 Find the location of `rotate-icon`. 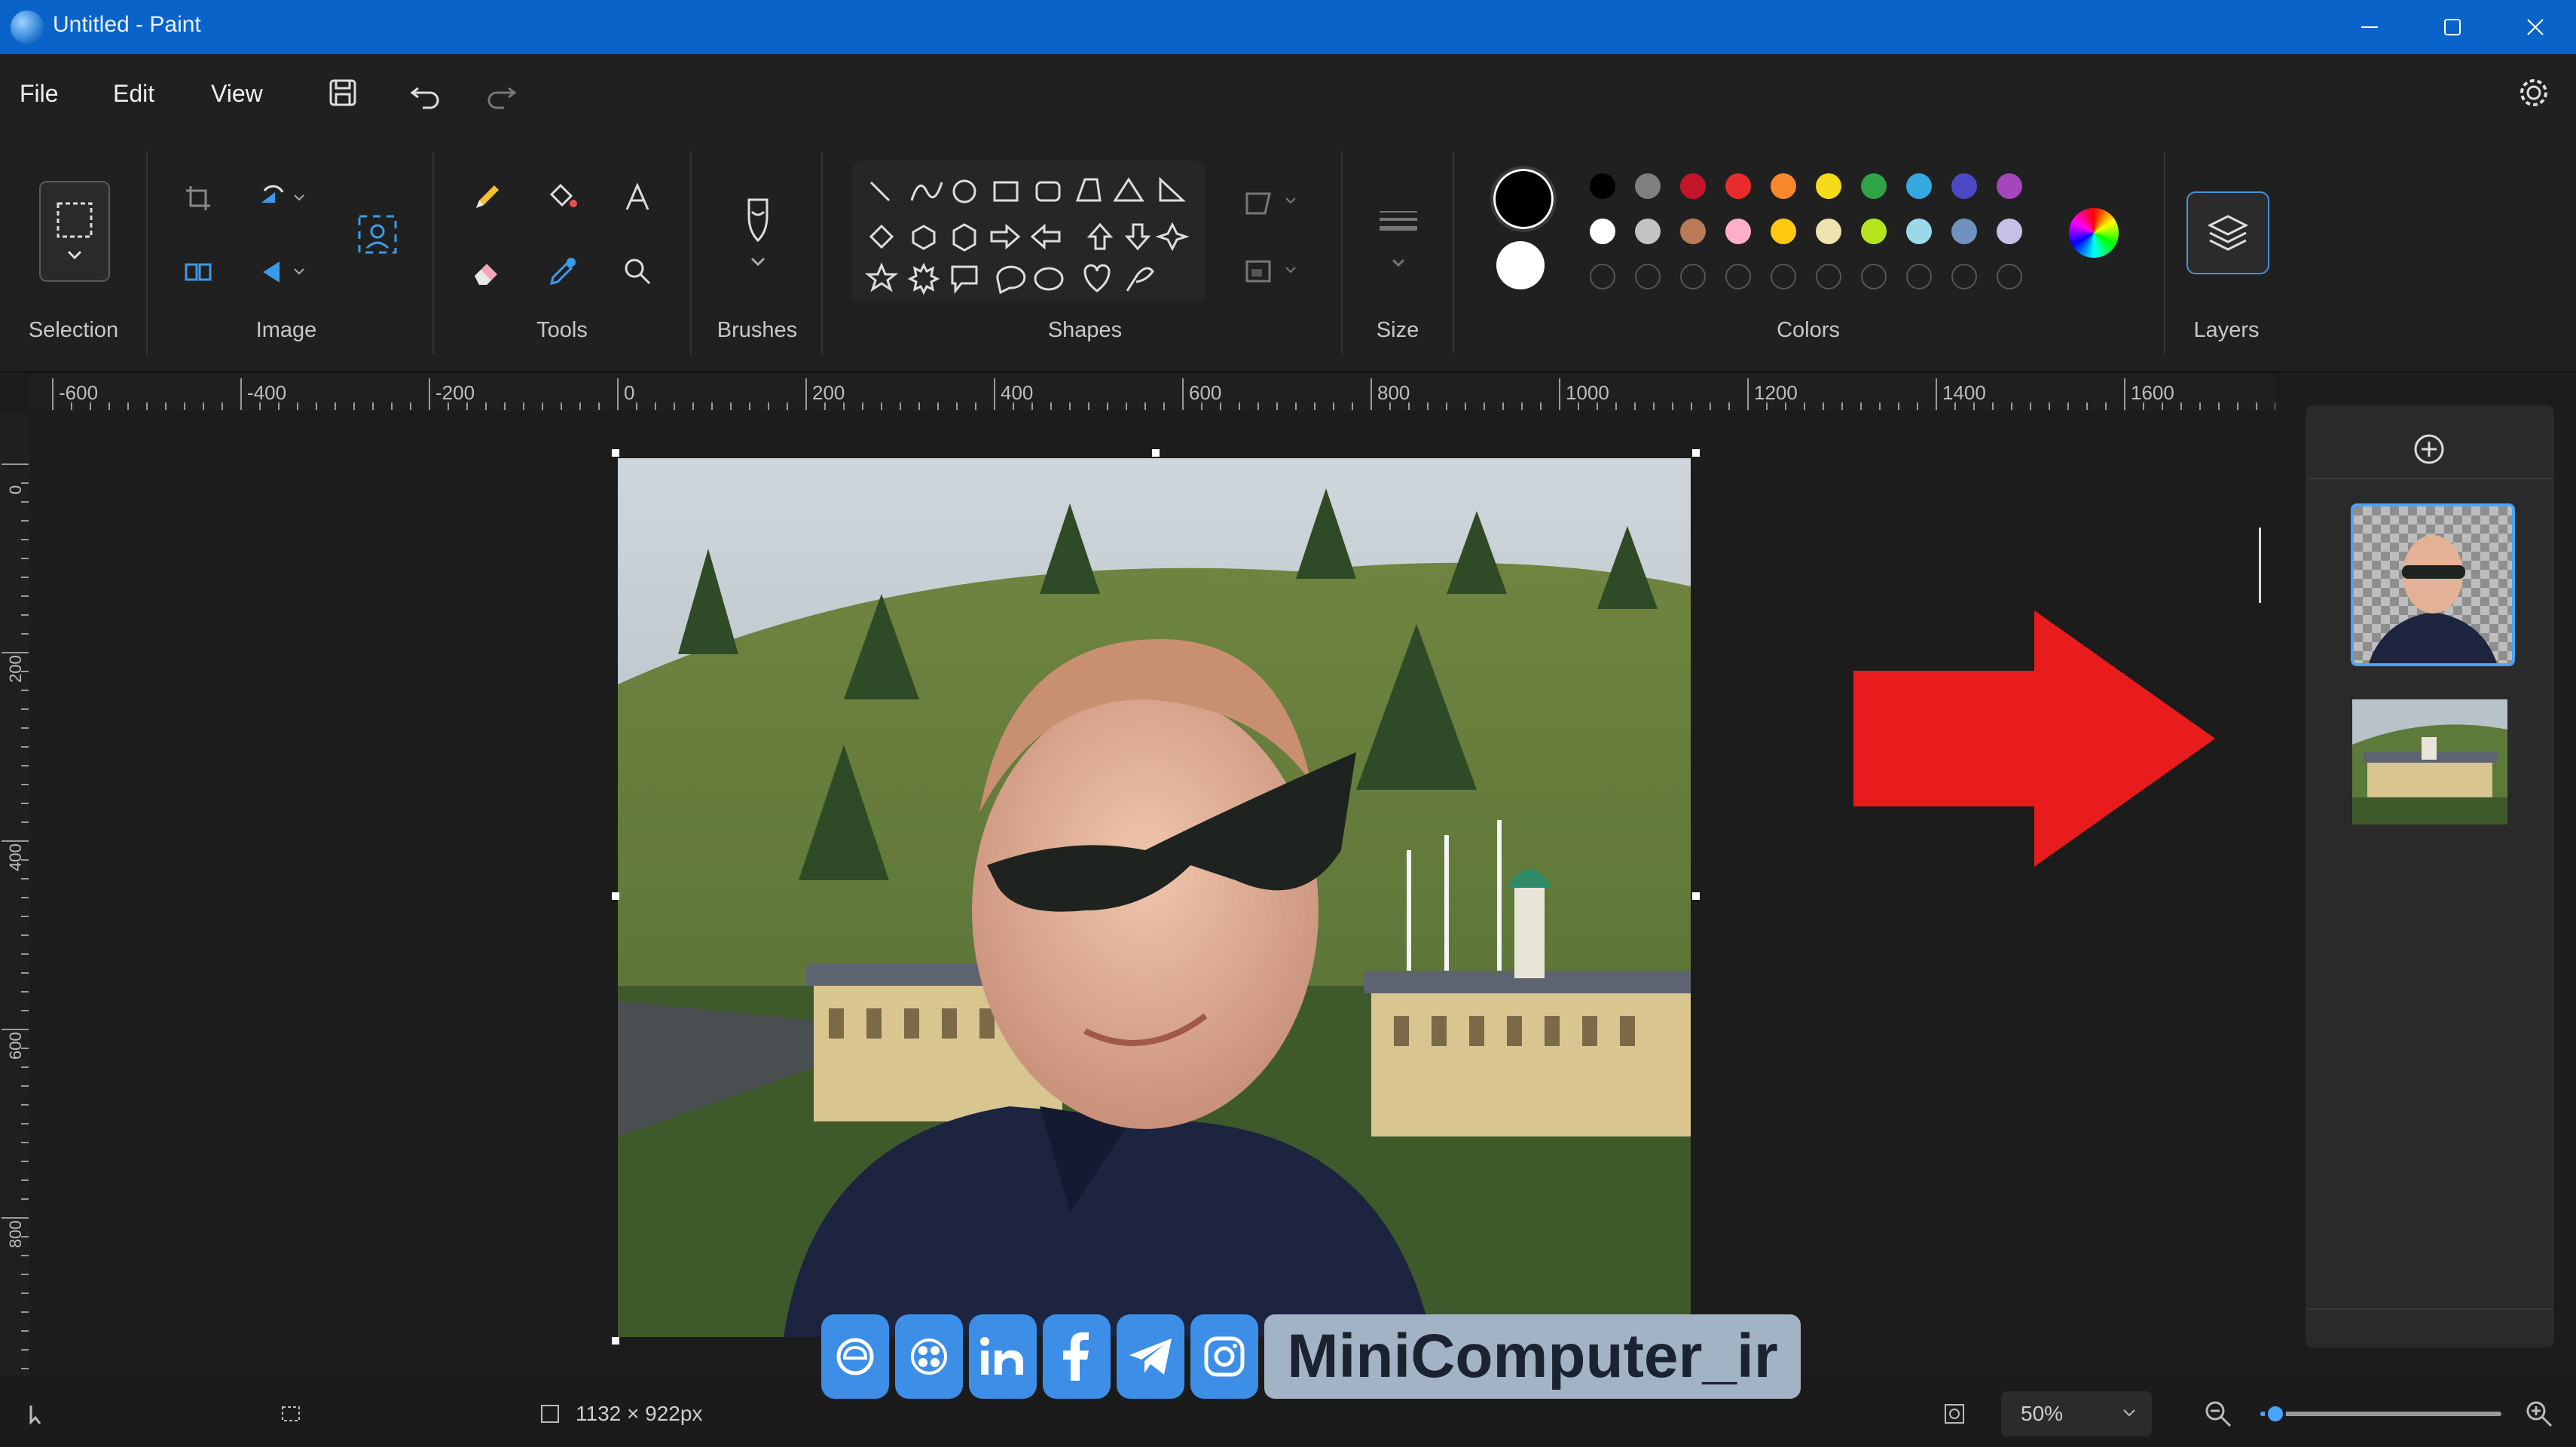

rotate-icon is located at coordinates (283, 198).